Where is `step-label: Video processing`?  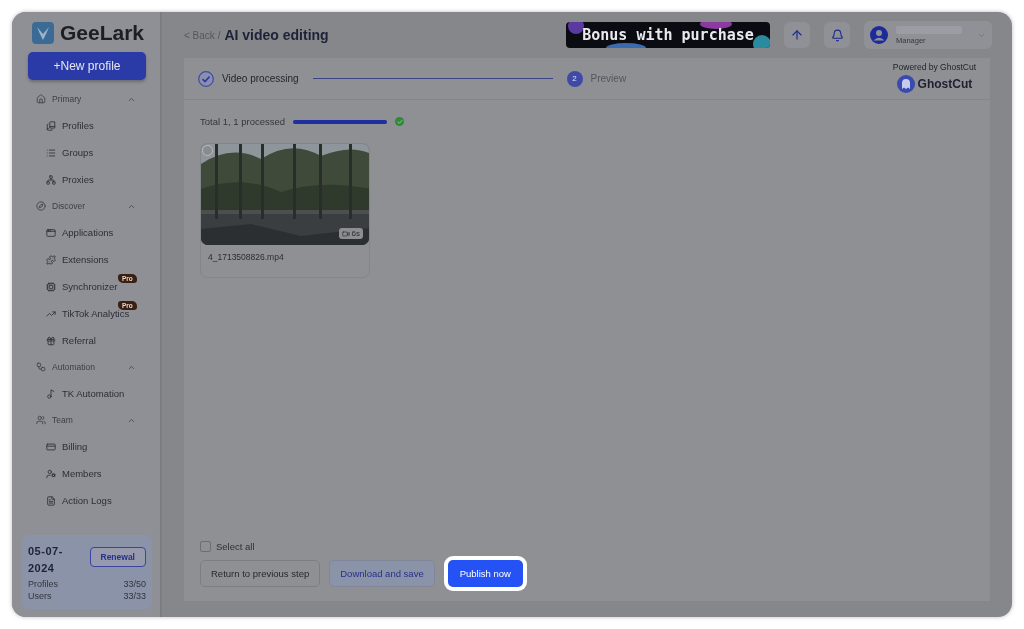
step-label: Video processing is located at coordinates (260, 78).